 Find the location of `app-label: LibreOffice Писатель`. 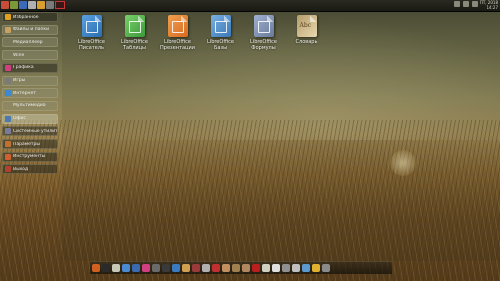

app-label: LibreOffice Писатель is located at coordinates (91, 45).